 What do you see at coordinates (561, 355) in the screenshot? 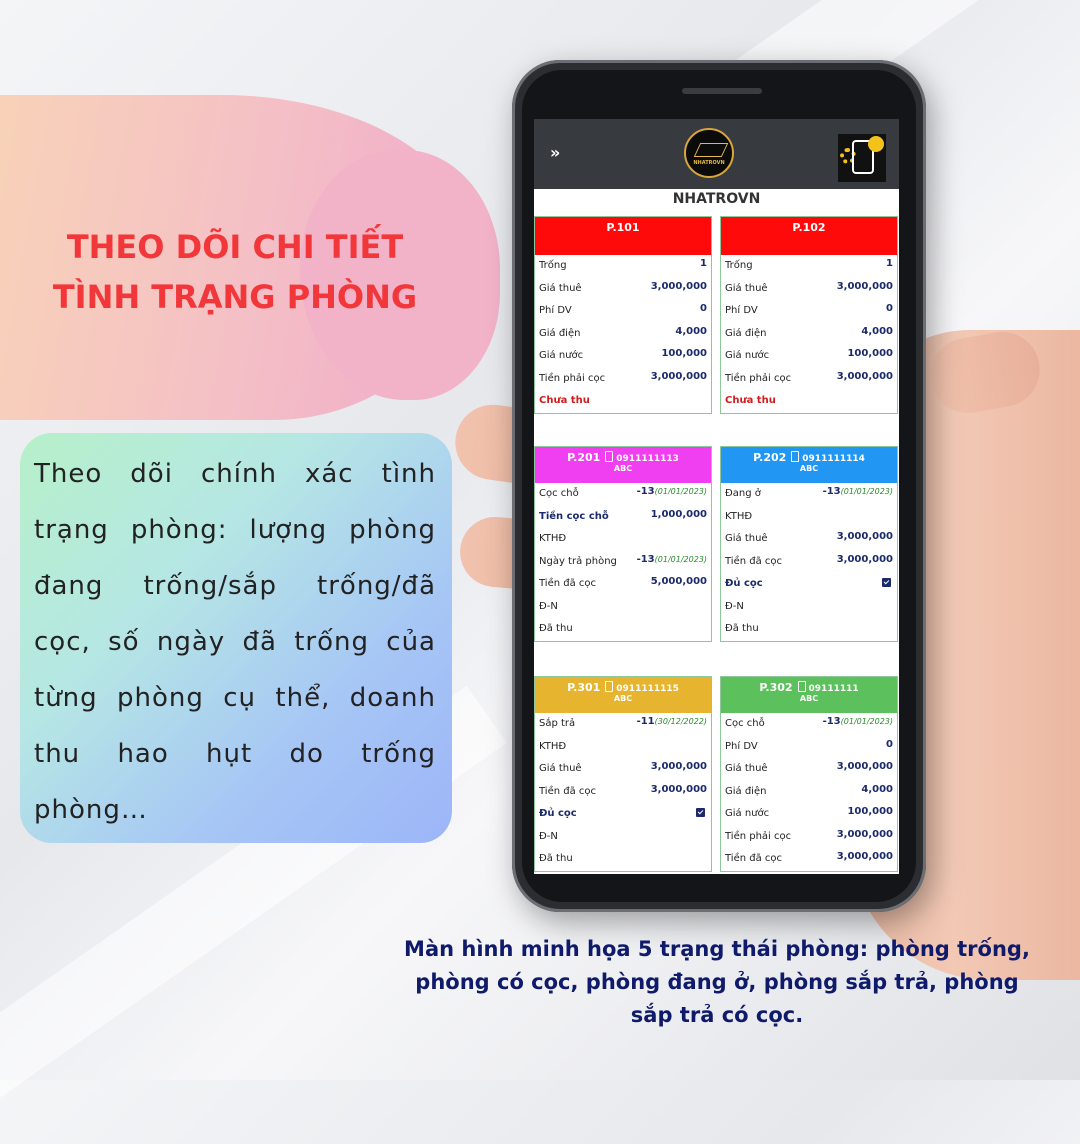
I see `detail-label: Giá nước` at bounding box center [561, 355].